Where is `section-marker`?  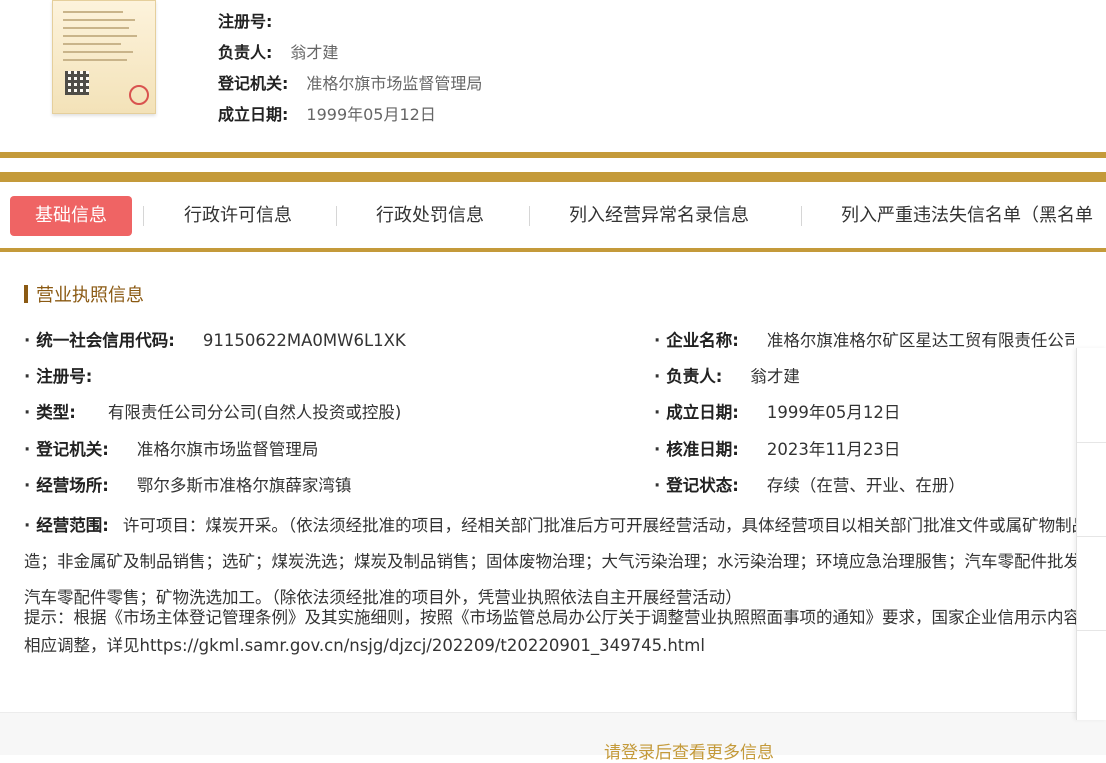
section-marker is located at coordinates (26, 294).